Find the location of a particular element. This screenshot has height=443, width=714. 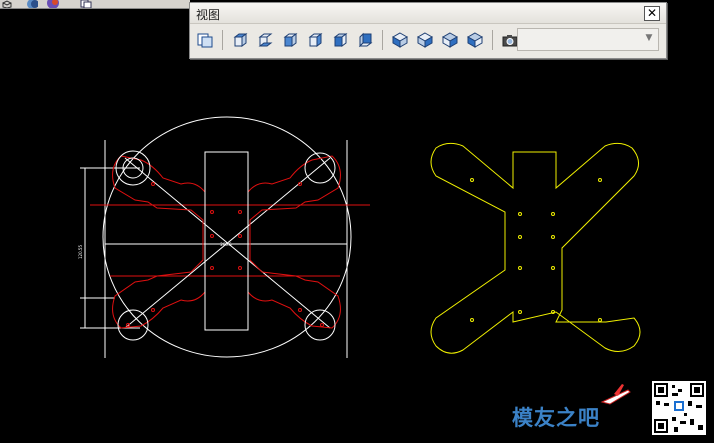

sw-iso-view-icon is located at coordinates (400, 40).